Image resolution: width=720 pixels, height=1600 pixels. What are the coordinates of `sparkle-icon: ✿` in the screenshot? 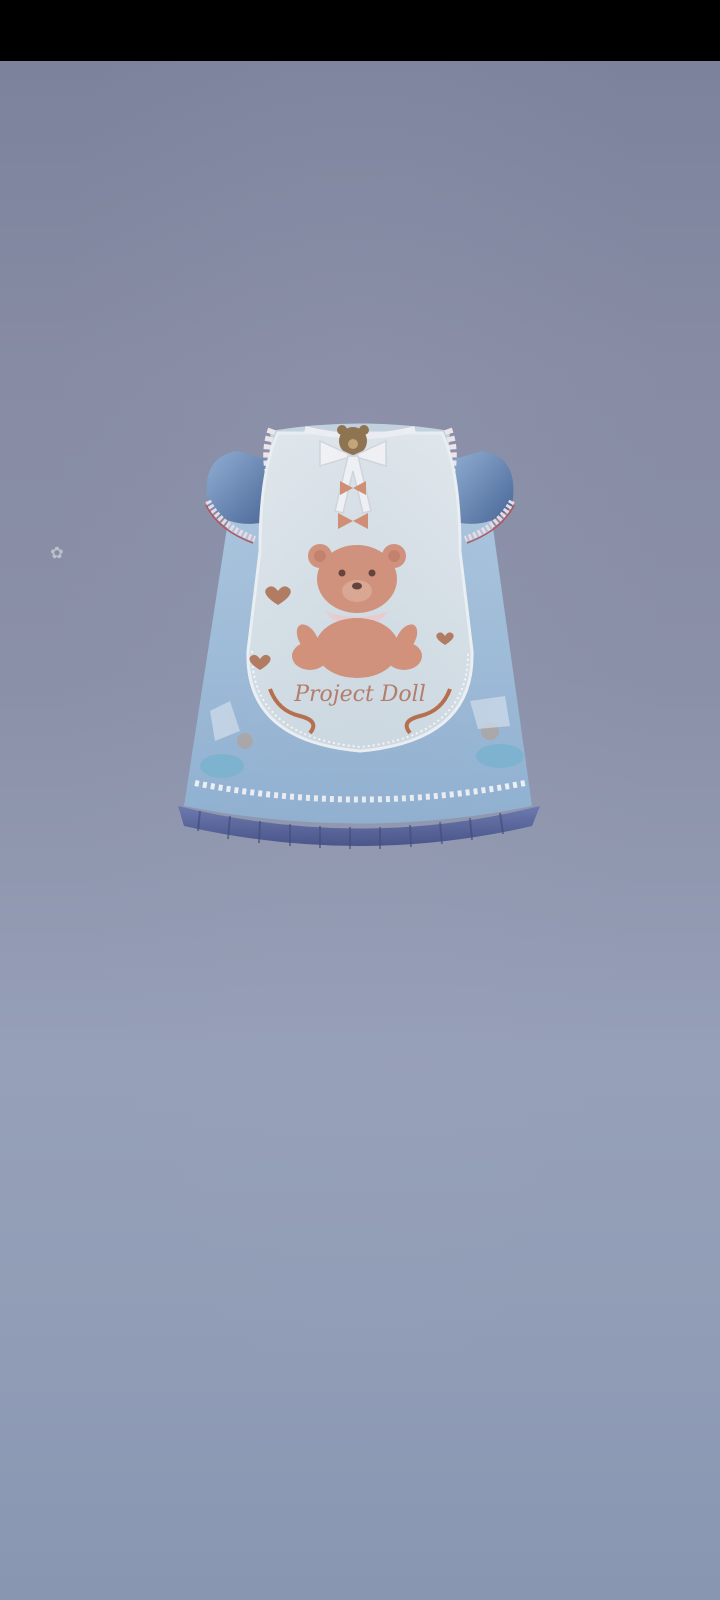 It's located at (57, 552).